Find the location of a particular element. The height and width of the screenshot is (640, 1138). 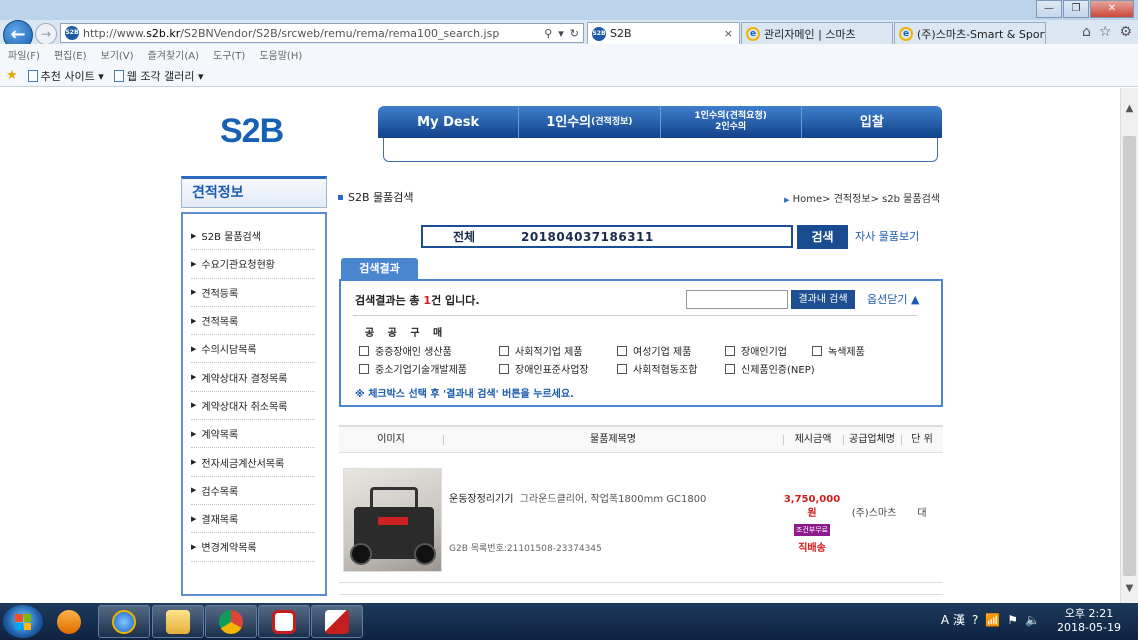

scroll-up-icon: ▲ is located at coordinates (1129, 108).